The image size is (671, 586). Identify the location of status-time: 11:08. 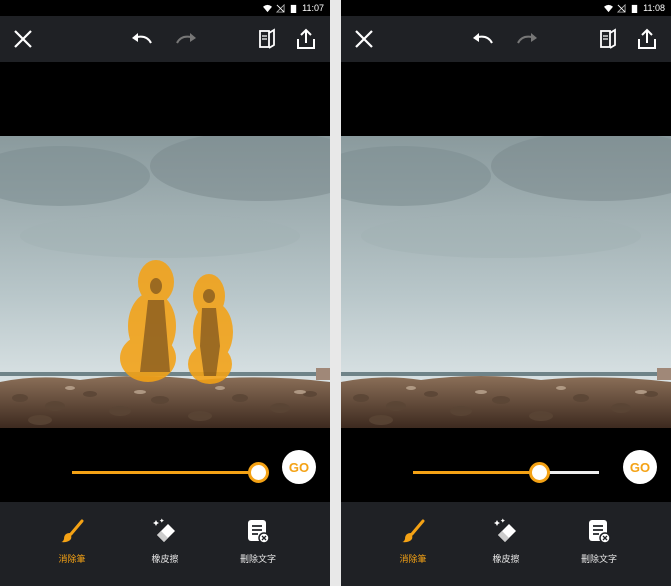
(654, 8).